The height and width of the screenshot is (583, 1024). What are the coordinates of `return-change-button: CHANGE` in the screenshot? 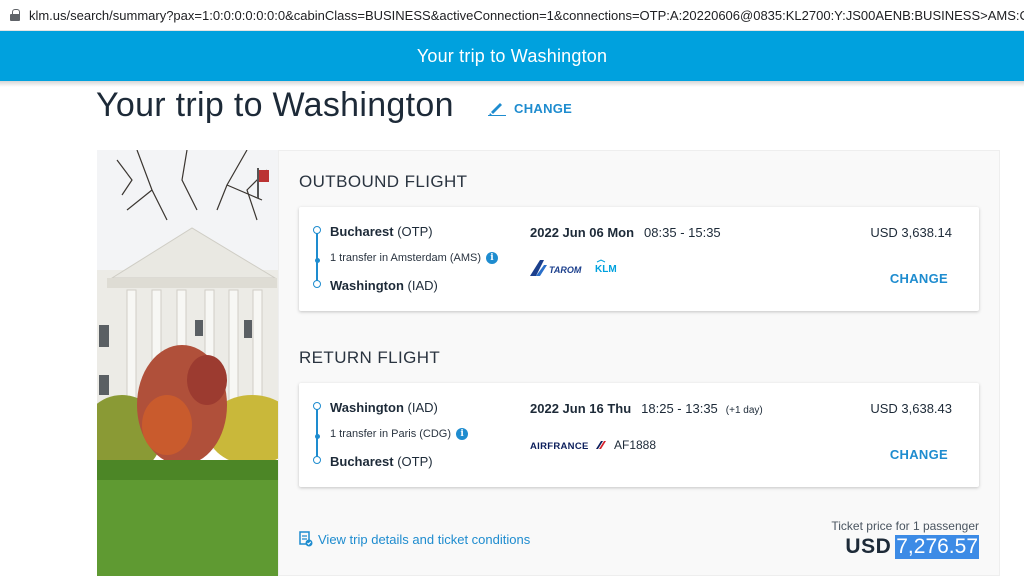 It's located at (919, 454).